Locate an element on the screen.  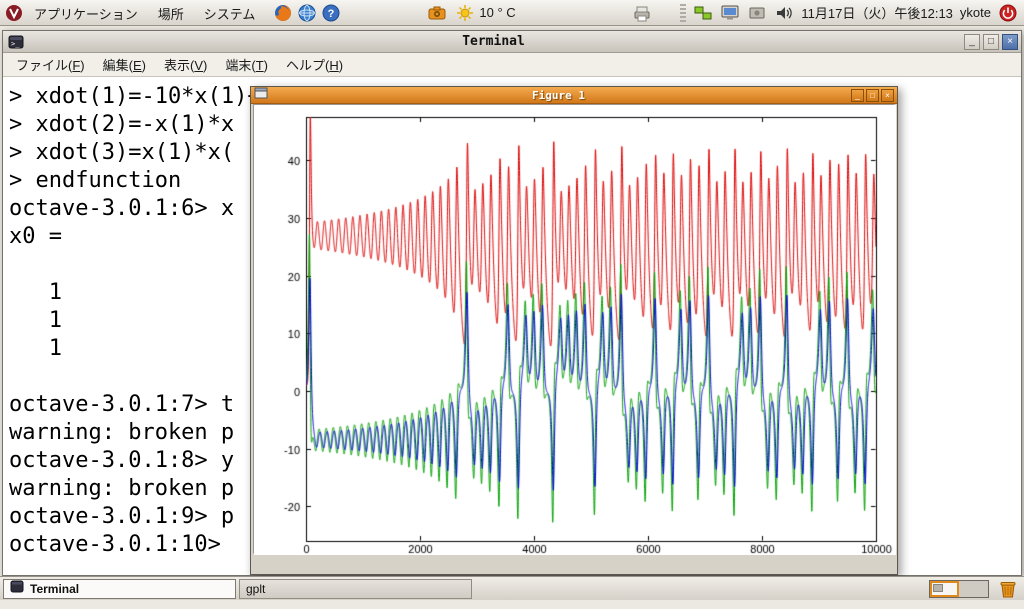
terminal-minimize-button: _ is located at coordinates (972, 41).